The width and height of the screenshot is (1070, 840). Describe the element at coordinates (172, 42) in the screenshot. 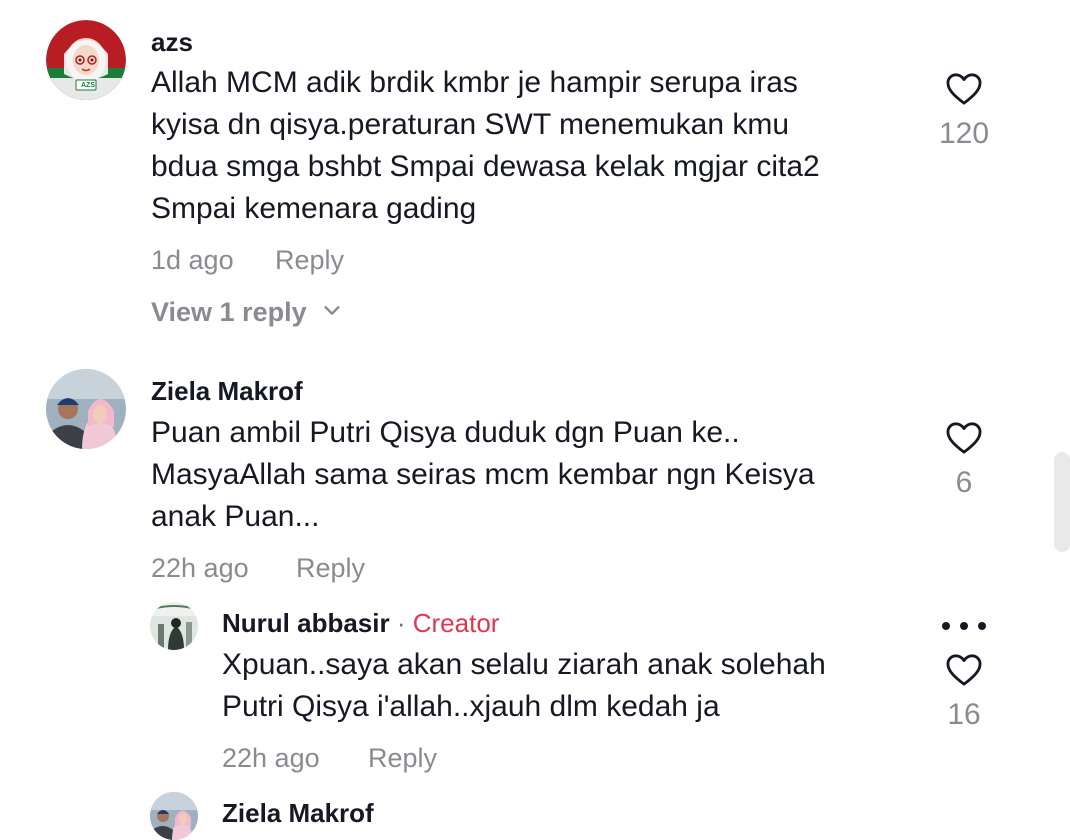

I see `comment-username: azs` at that location.